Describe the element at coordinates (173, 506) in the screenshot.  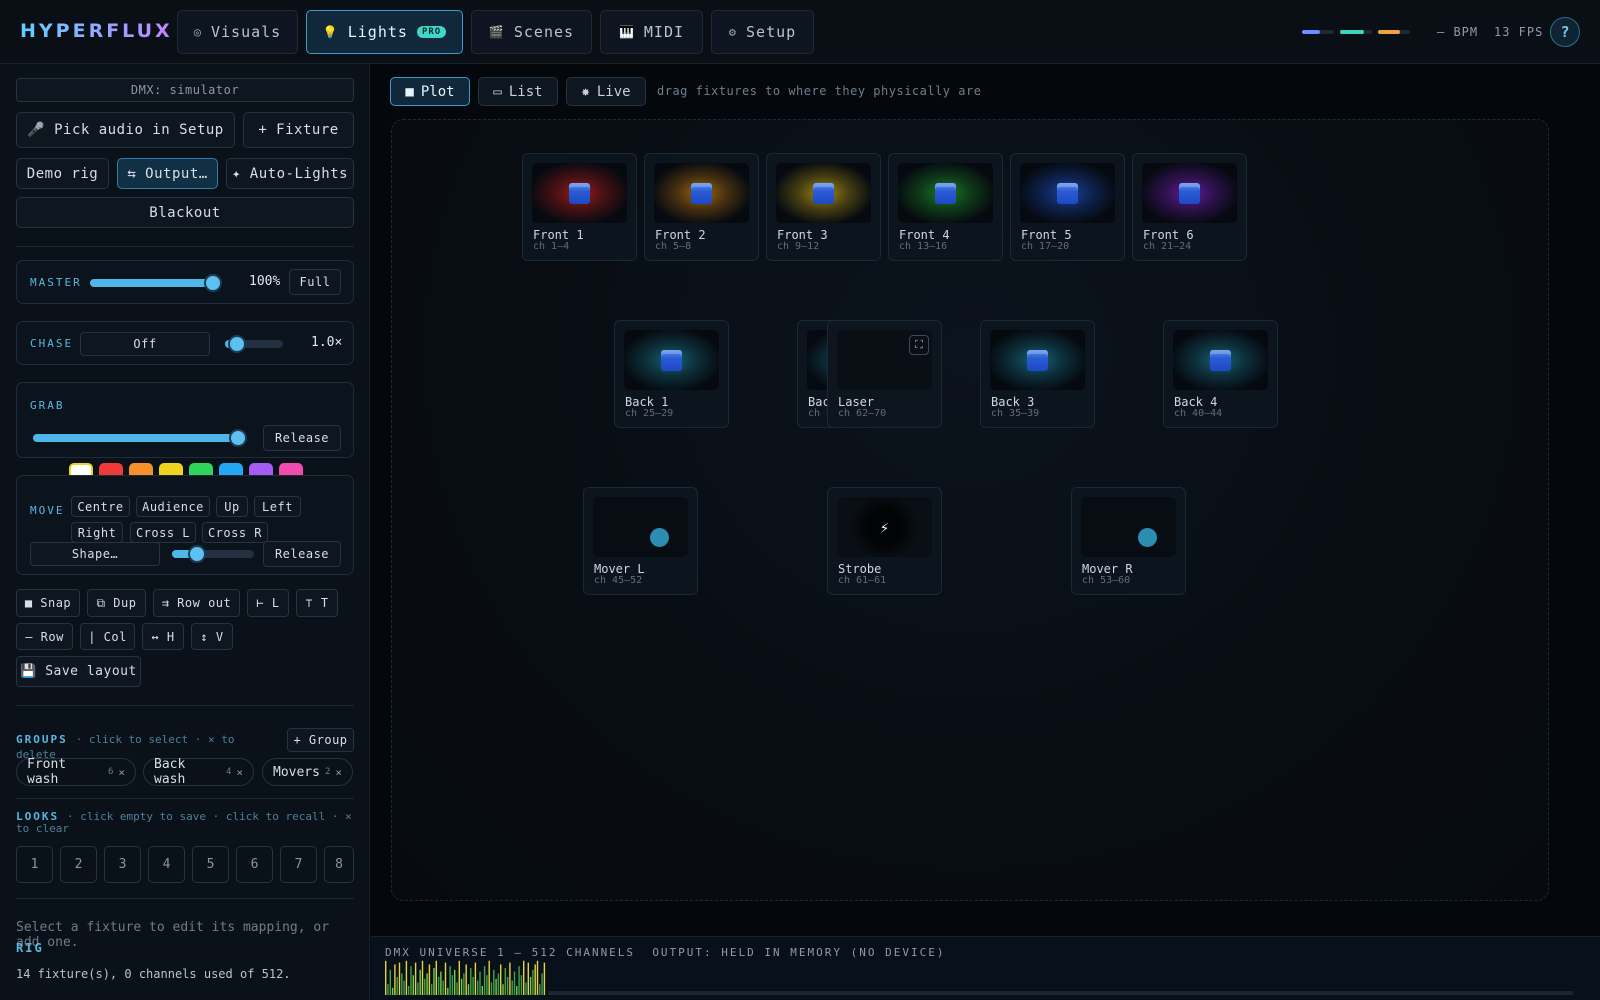
I see `move-audience-button: Audience` at that location.